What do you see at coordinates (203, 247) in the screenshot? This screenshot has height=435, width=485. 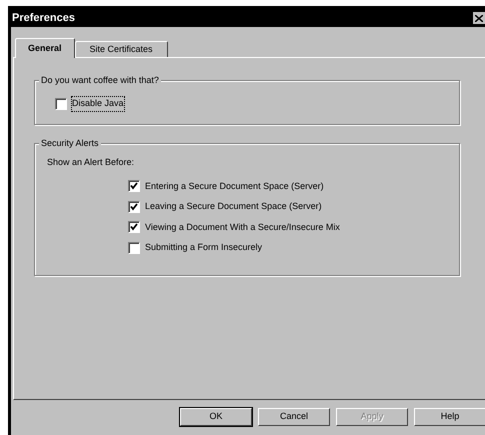 I see `checkbox-label: Submitting a Form Insecurely` at bounding box center [203, 247].